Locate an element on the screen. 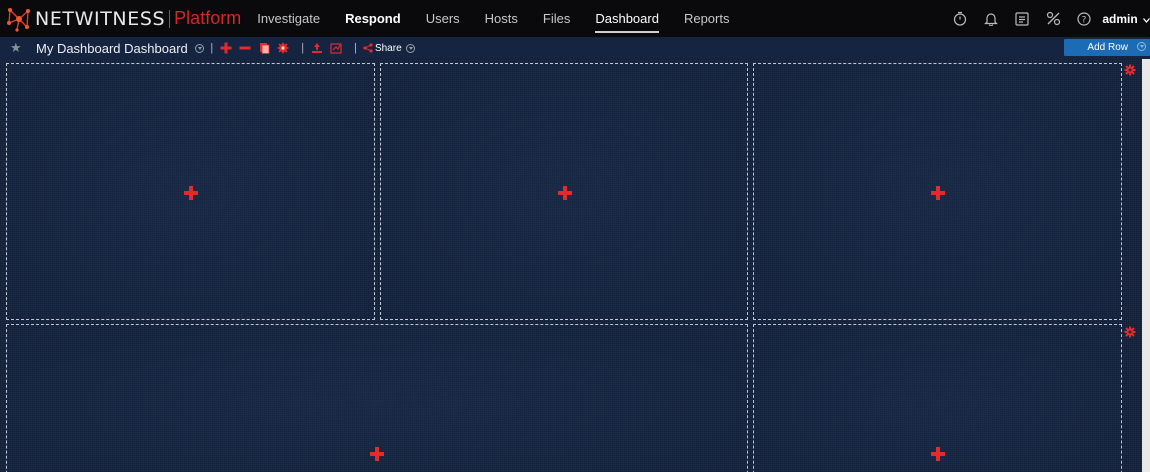  dashboard-title: My Dashboard Dashboard is located at coordinates (112, 48).